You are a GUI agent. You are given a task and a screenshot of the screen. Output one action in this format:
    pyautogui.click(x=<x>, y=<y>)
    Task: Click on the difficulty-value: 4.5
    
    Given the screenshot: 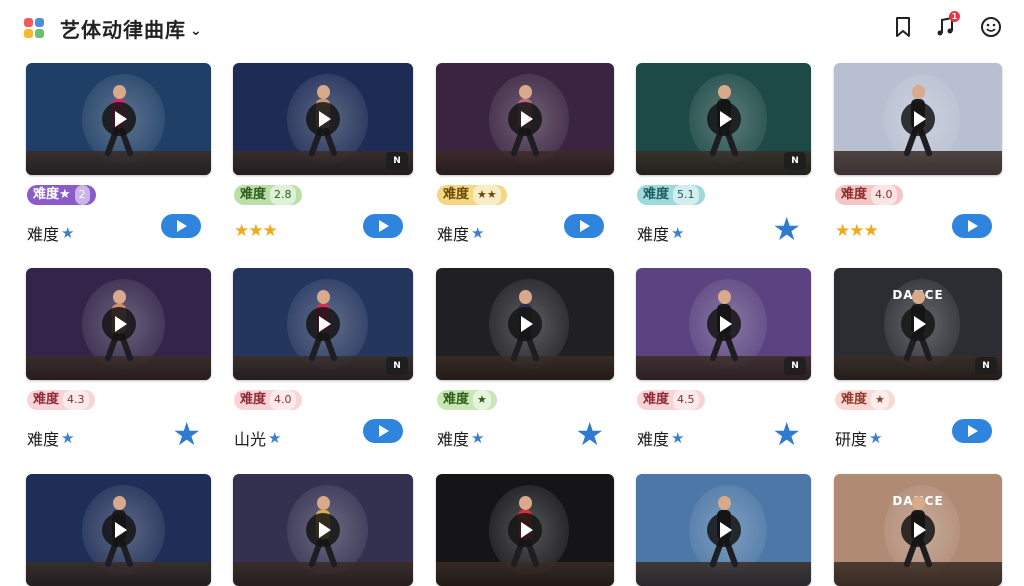 What is the action you would take?
    pyautogui.click(x=686, y=400)
    